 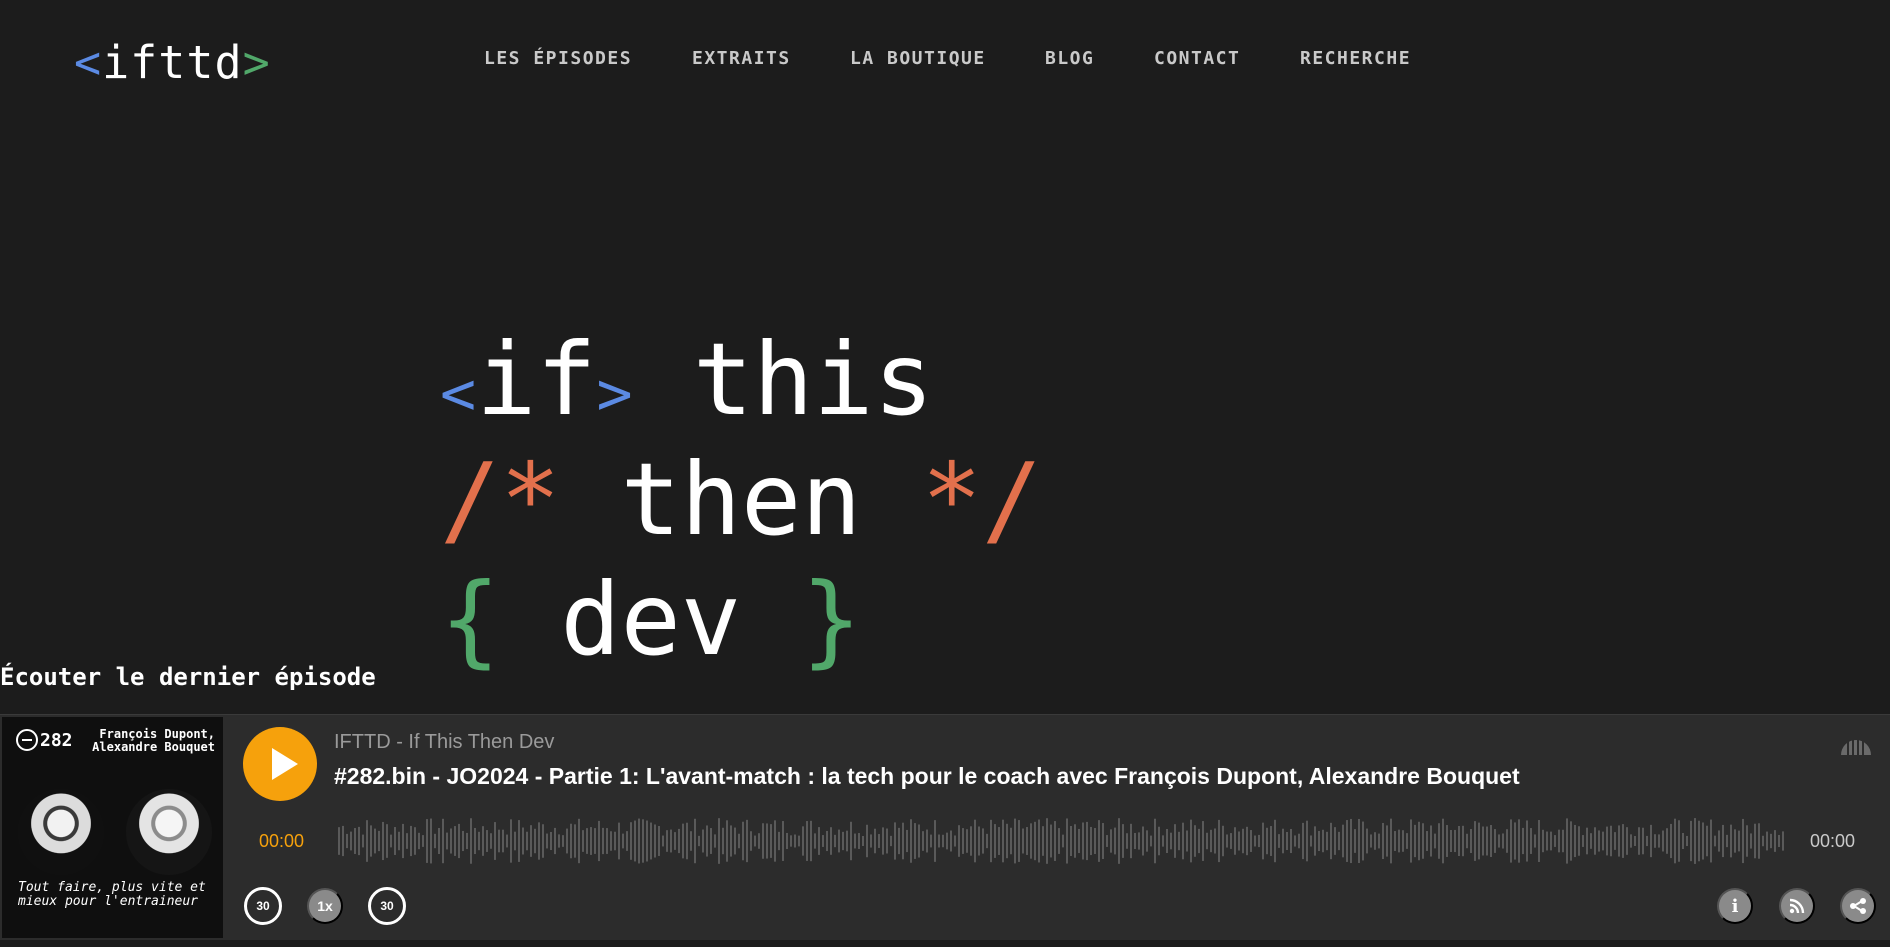 What do you see at coordinates (263, 906) in the screenshot?
I see `rewind-30-button: 30` at bounding box center [263, 906].